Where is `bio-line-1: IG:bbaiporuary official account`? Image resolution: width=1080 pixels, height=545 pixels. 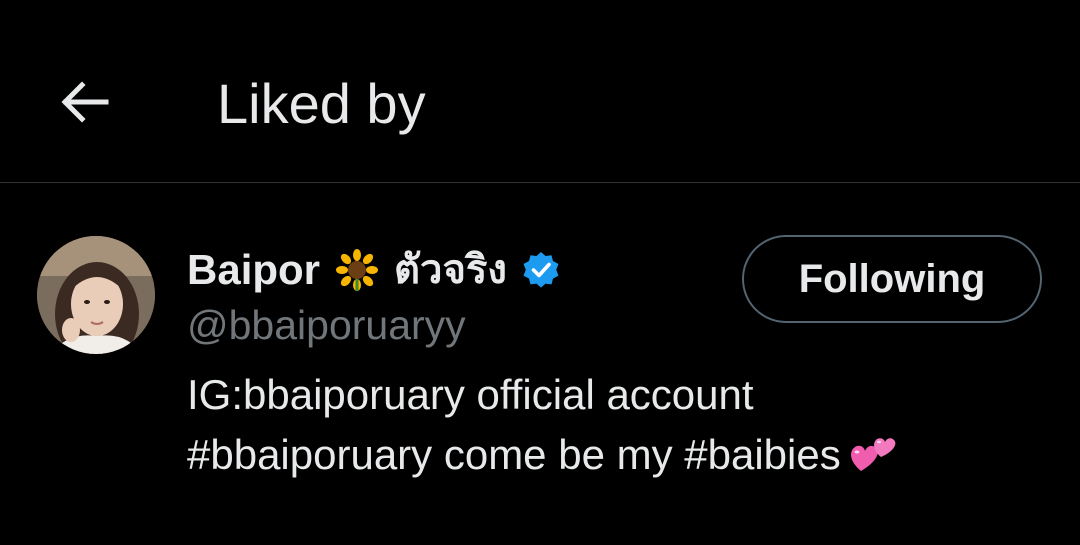
bio-line-1: IG:bbaiporuary official account is located at coordinates (470, 394).